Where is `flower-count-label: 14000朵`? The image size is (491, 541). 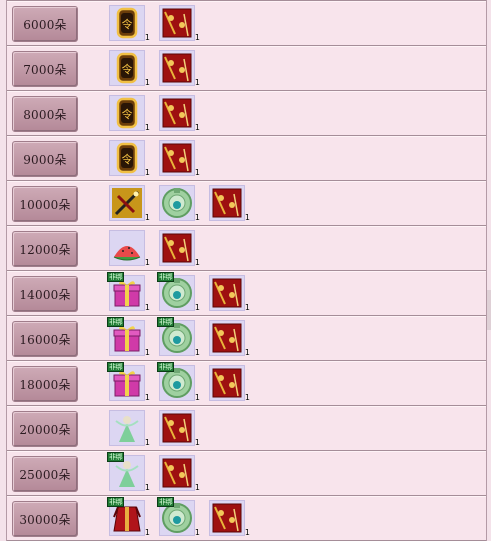 flower-count-label: 14000朵 is located at coordinates (45, 294).